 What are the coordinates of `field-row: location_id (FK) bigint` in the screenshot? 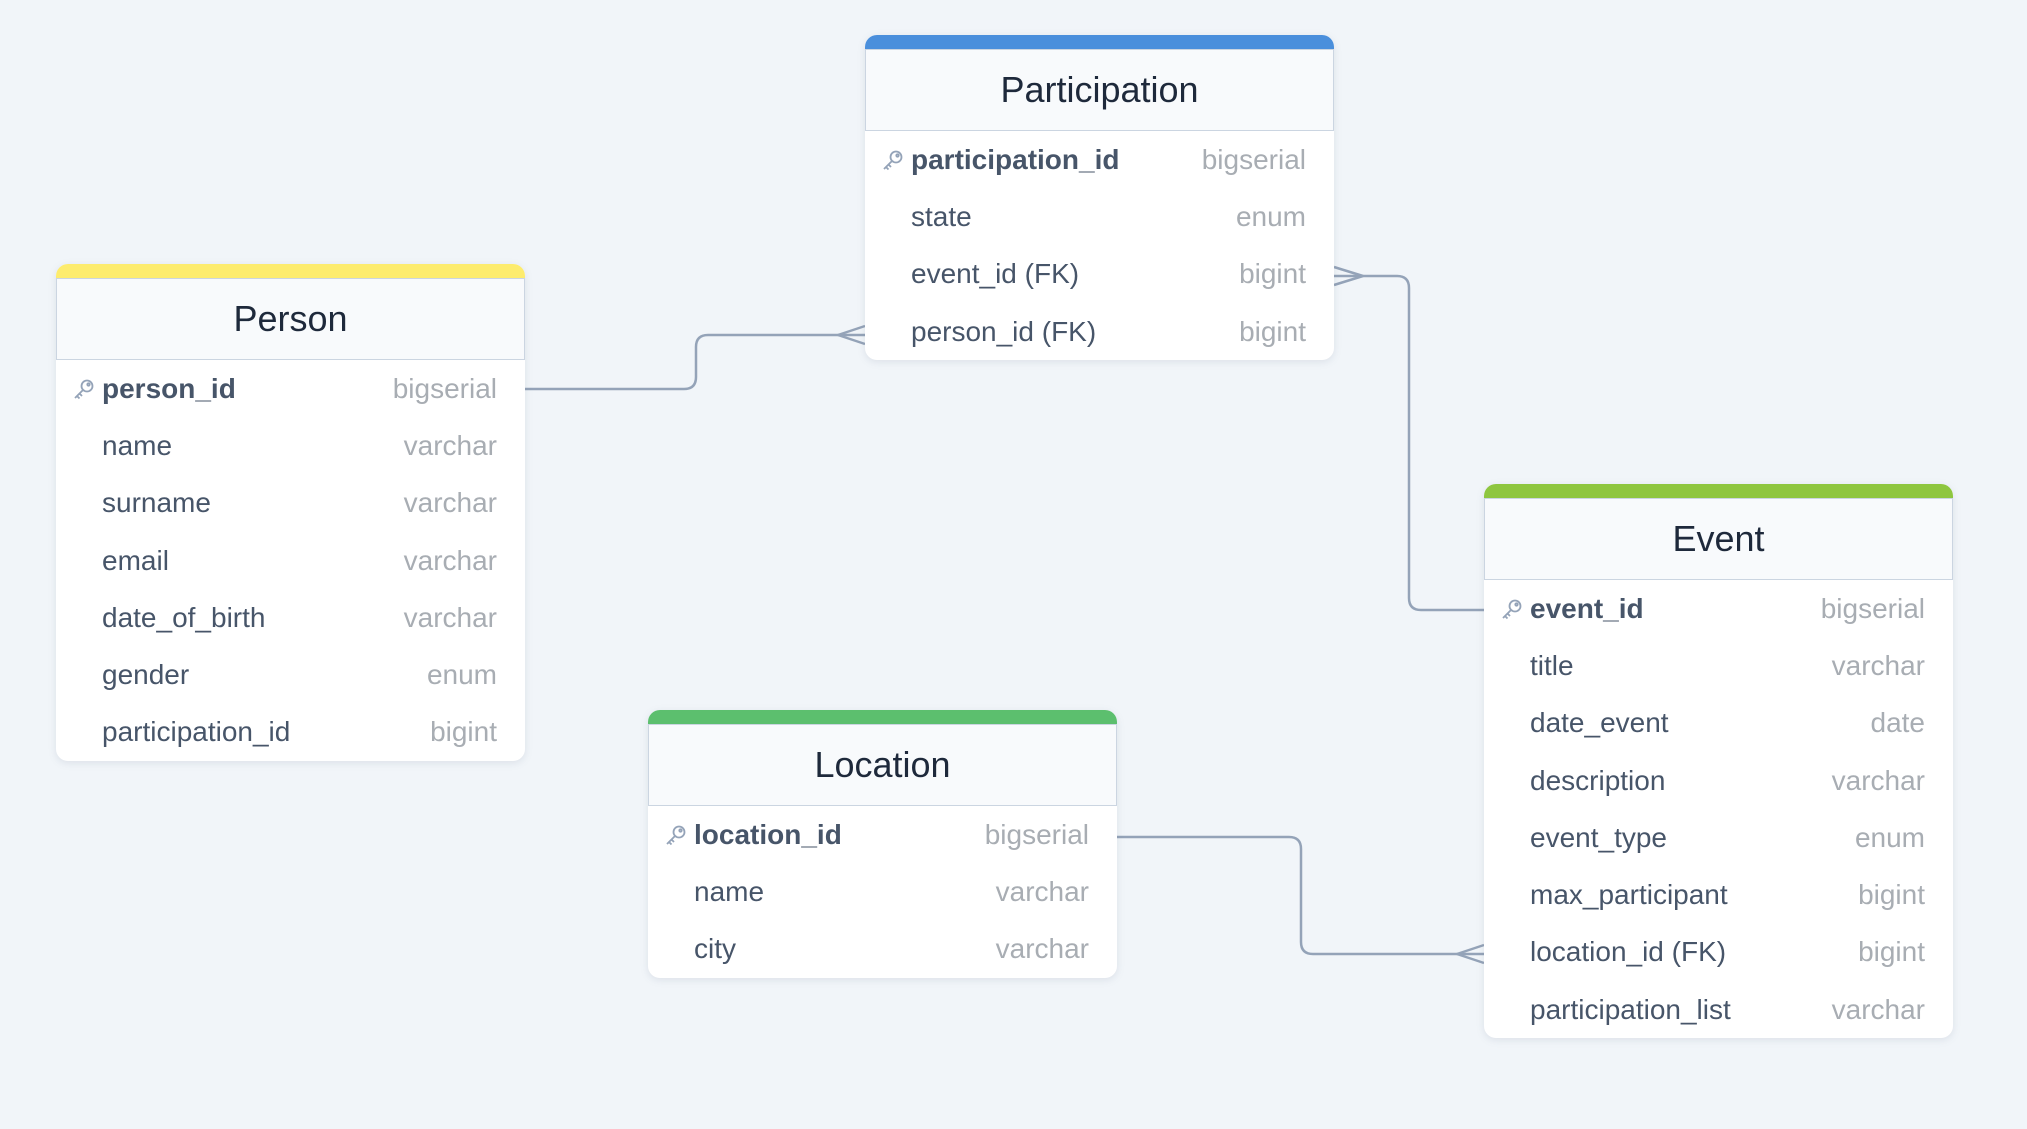 It's located at (1718, 952).